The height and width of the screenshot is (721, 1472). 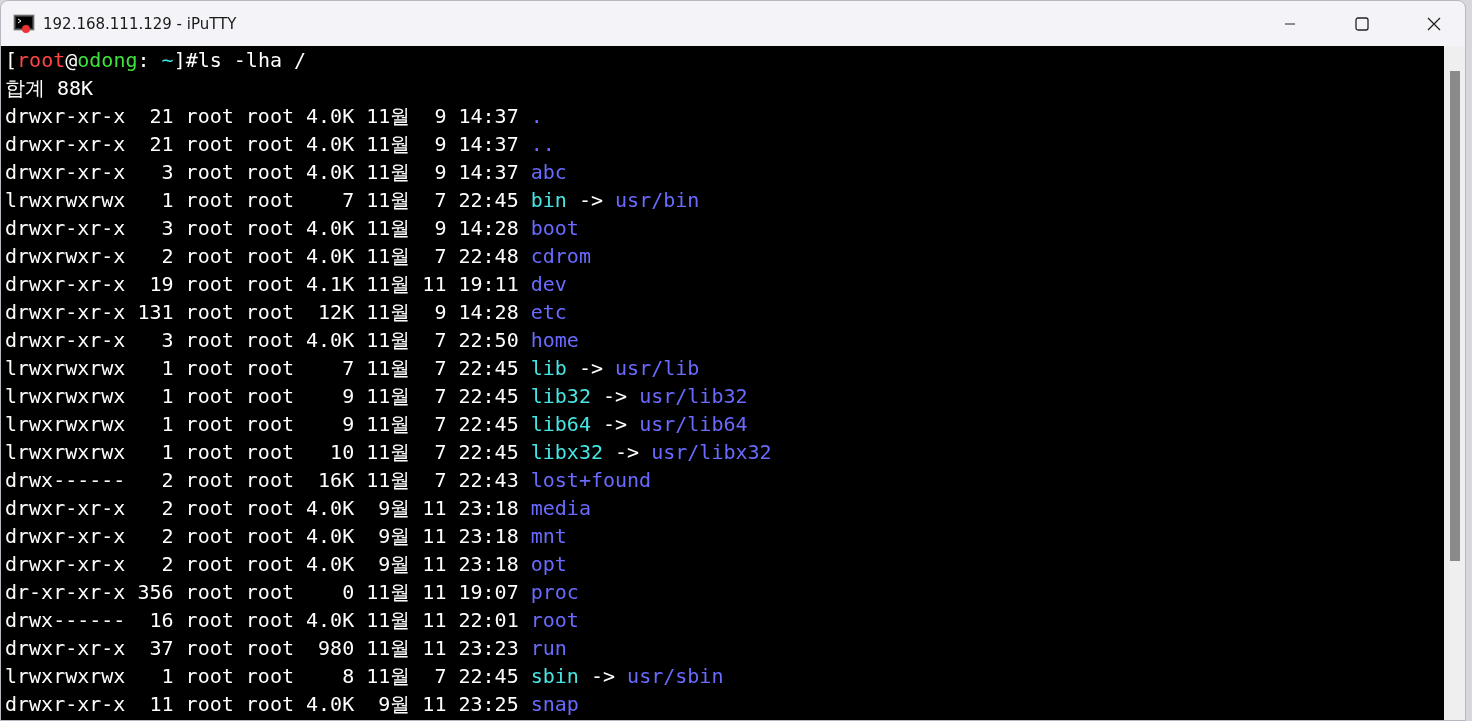 I want to click on file-name: root, so click(x=554, y=620).